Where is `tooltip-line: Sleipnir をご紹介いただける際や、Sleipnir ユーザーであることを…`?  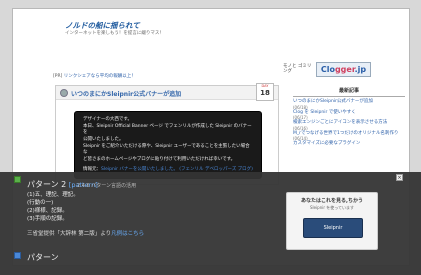 tooltip-line: Sleipnir をご紹介いただける際や、Sleipnir ユーザーであることを… is located at coordinates (166, 149).